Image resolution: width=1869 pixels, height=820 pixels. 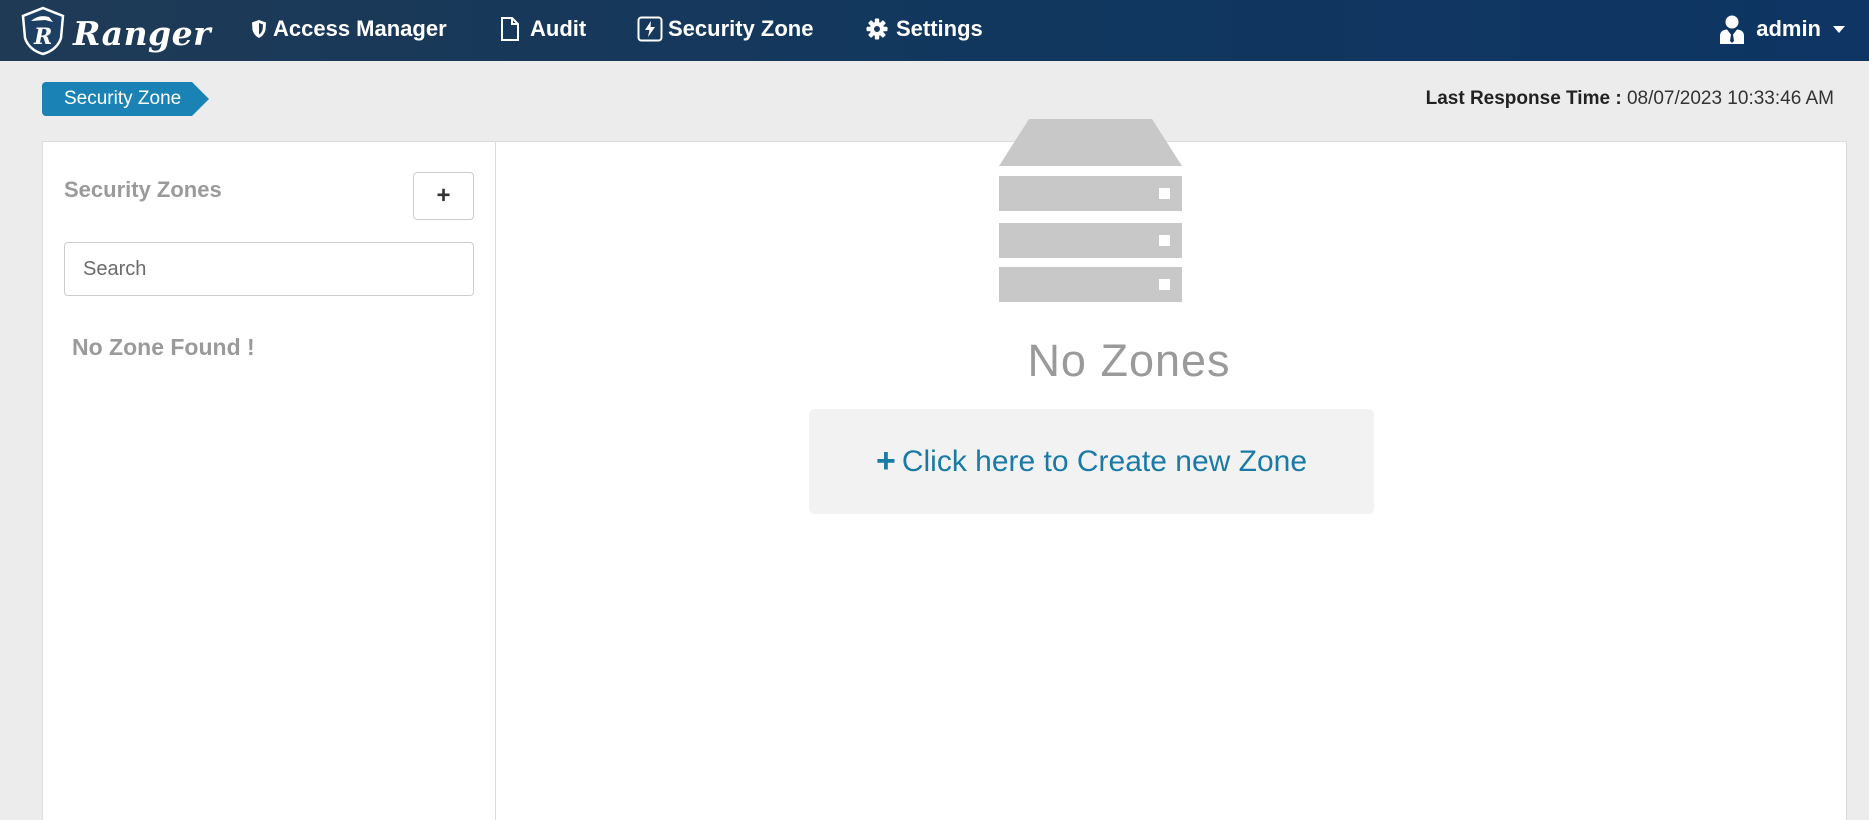 I want to click on user-menu: admin, so click(x=1781, y=29).